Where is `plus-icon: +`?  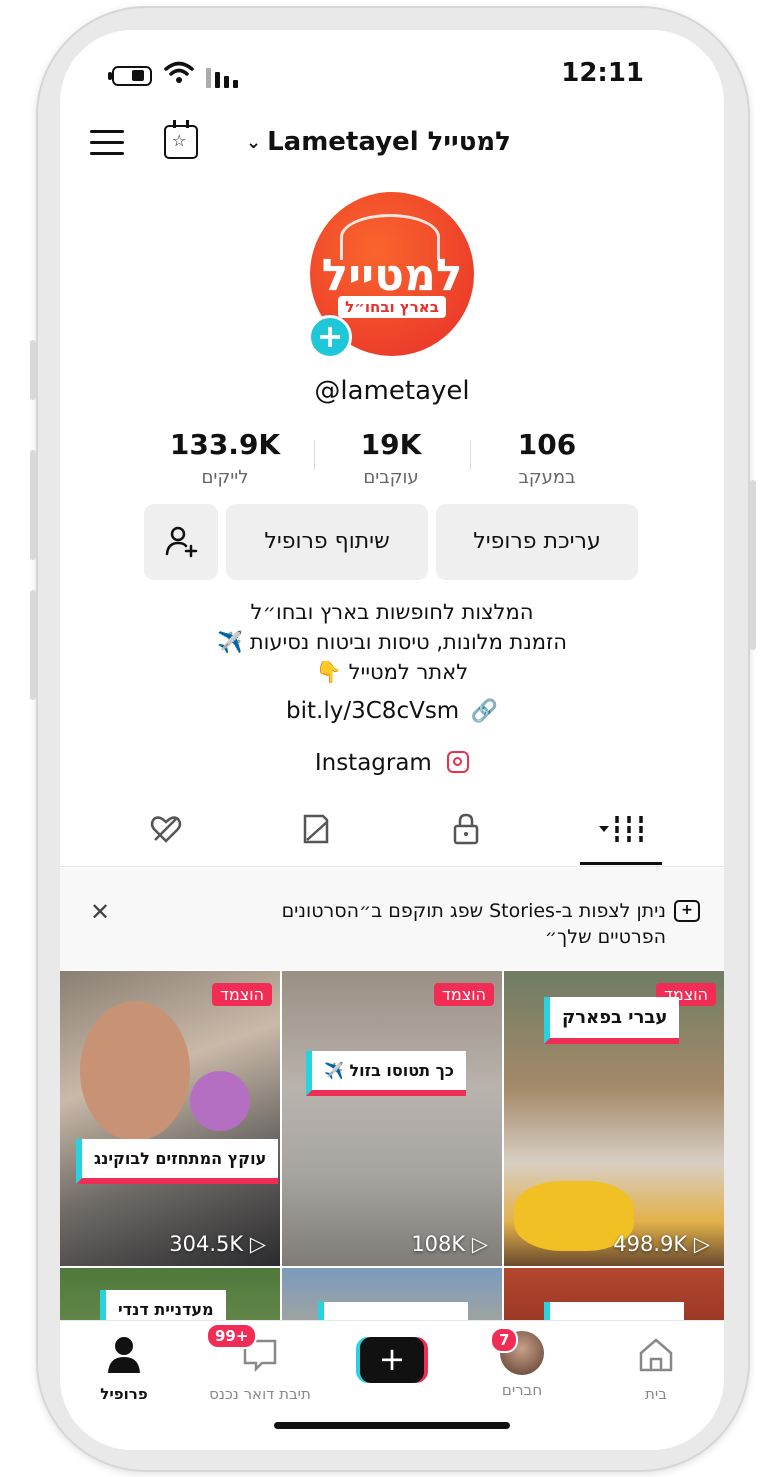 plus-icon: + is located at coordinates (392, 1360).